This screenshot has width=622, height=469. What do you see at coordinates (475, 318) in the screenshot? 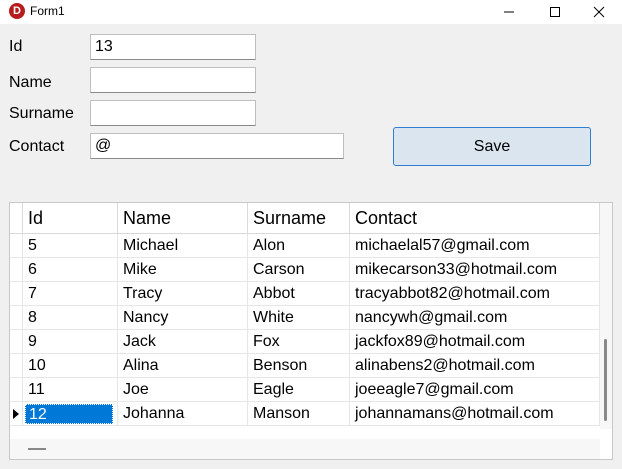
I see `cell-contact: nancywh@gmail.com` at bounding box center [475, 318].